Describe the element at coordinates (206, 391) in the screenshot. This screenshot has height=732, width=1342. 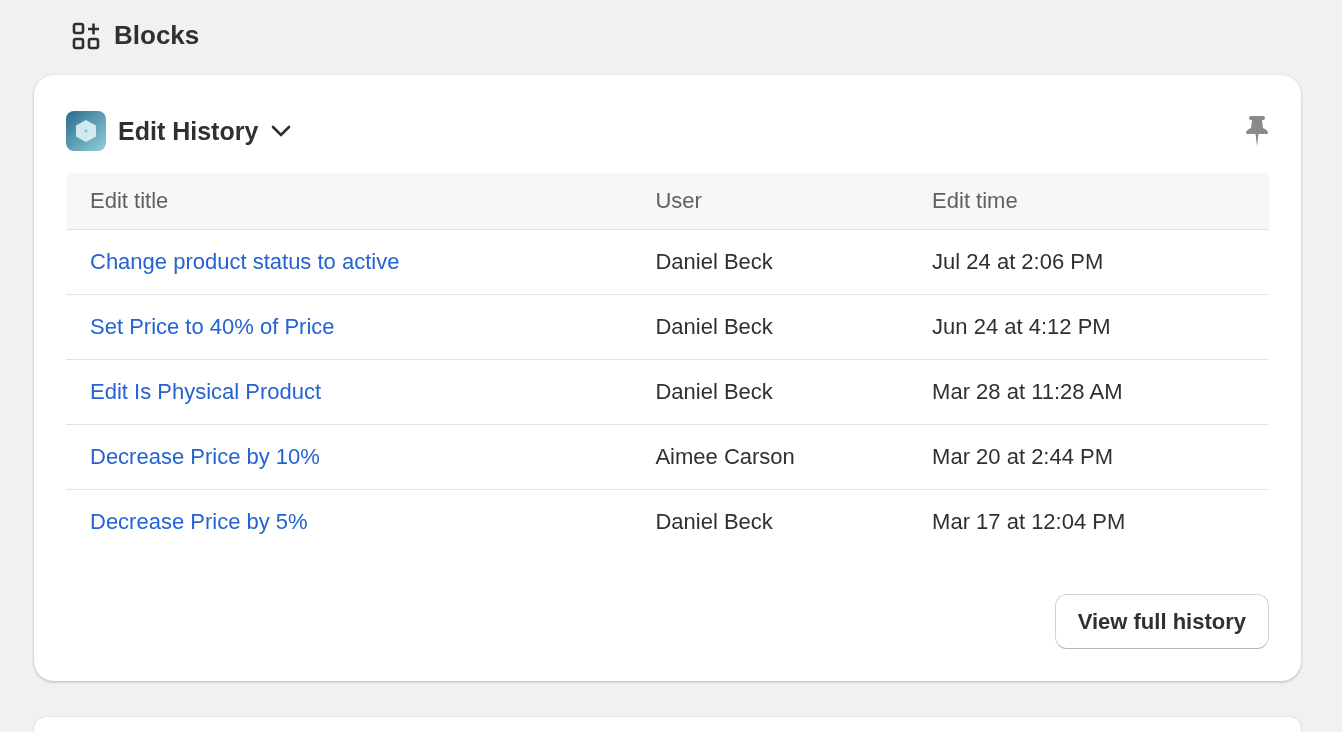
I see `edit-title-link: Edit Is Physical Product` at that location.